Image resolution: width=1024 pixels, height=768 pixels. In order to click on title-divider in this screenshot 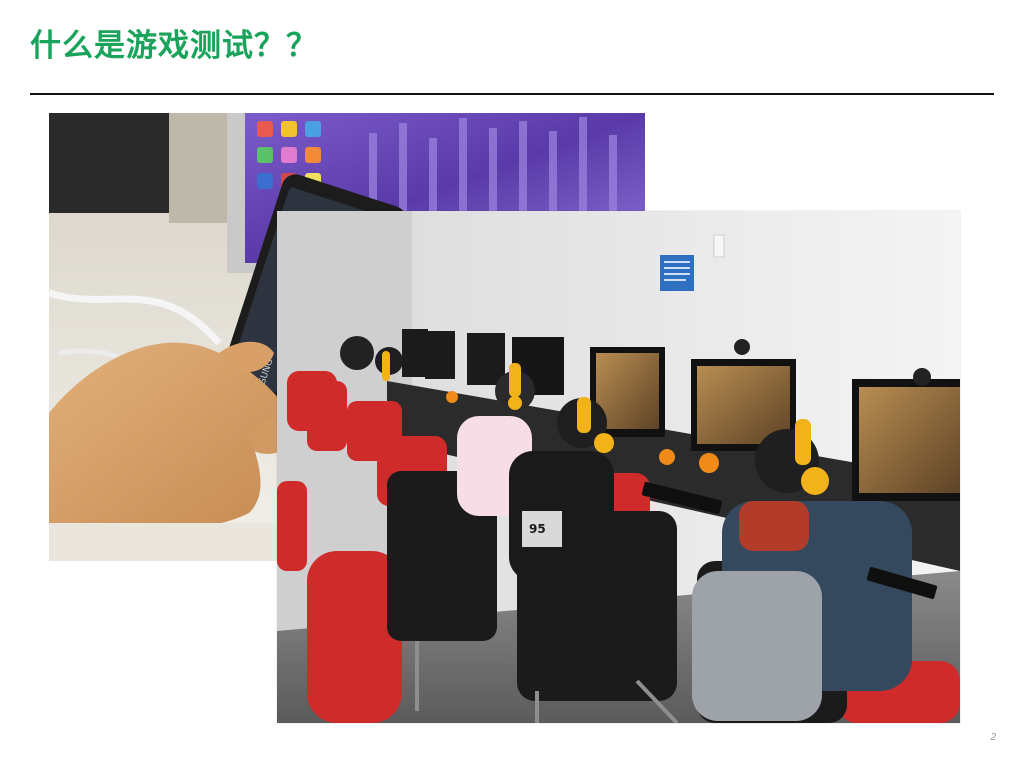, I will do `click(512, 94)`.